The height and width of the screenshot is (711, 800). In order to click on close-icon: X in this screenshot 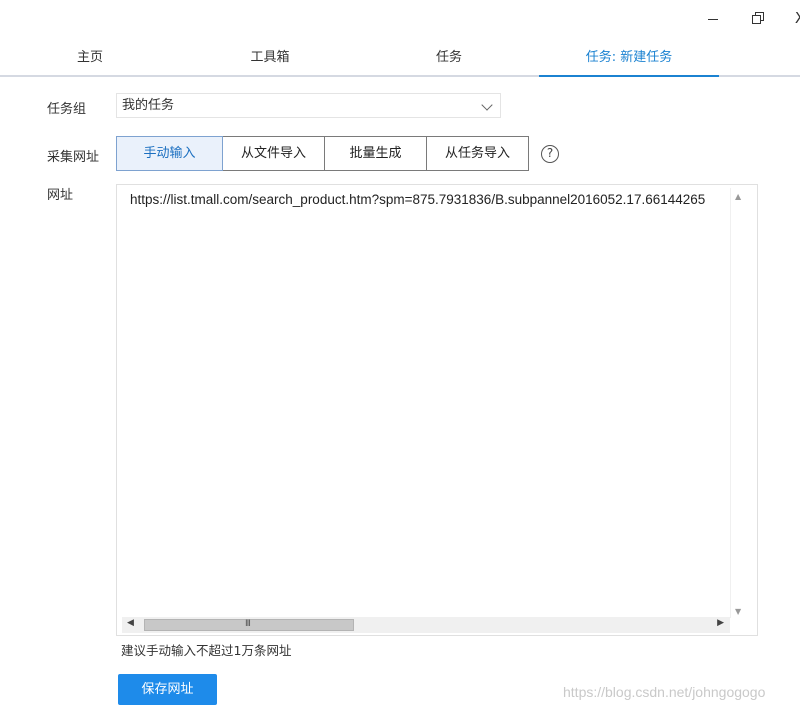, I will do `click(795, 18)`.